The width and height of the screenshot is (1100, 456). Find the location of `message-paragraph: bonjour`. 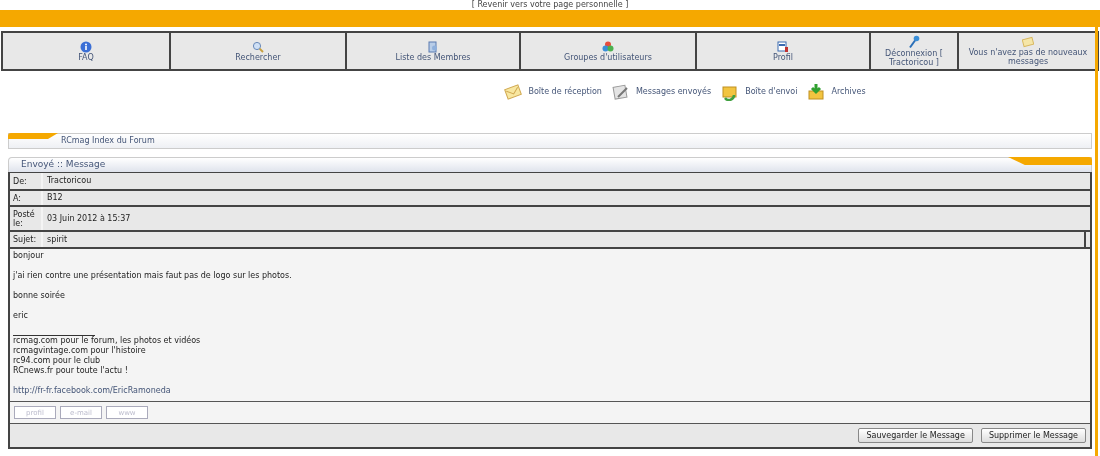

message-paragraph: bonjour is located at coordinates (29, 256).